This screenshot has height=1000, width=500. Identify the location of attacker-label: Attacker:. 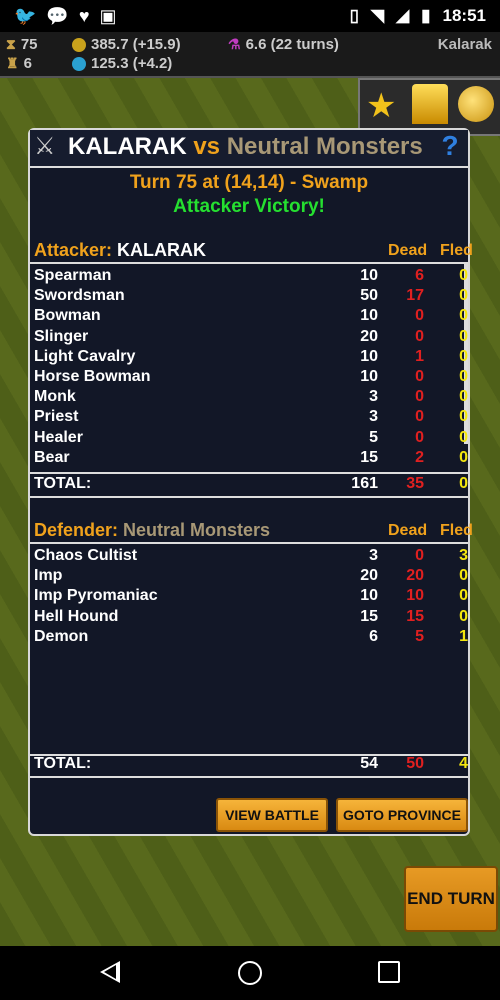
(73, 250).